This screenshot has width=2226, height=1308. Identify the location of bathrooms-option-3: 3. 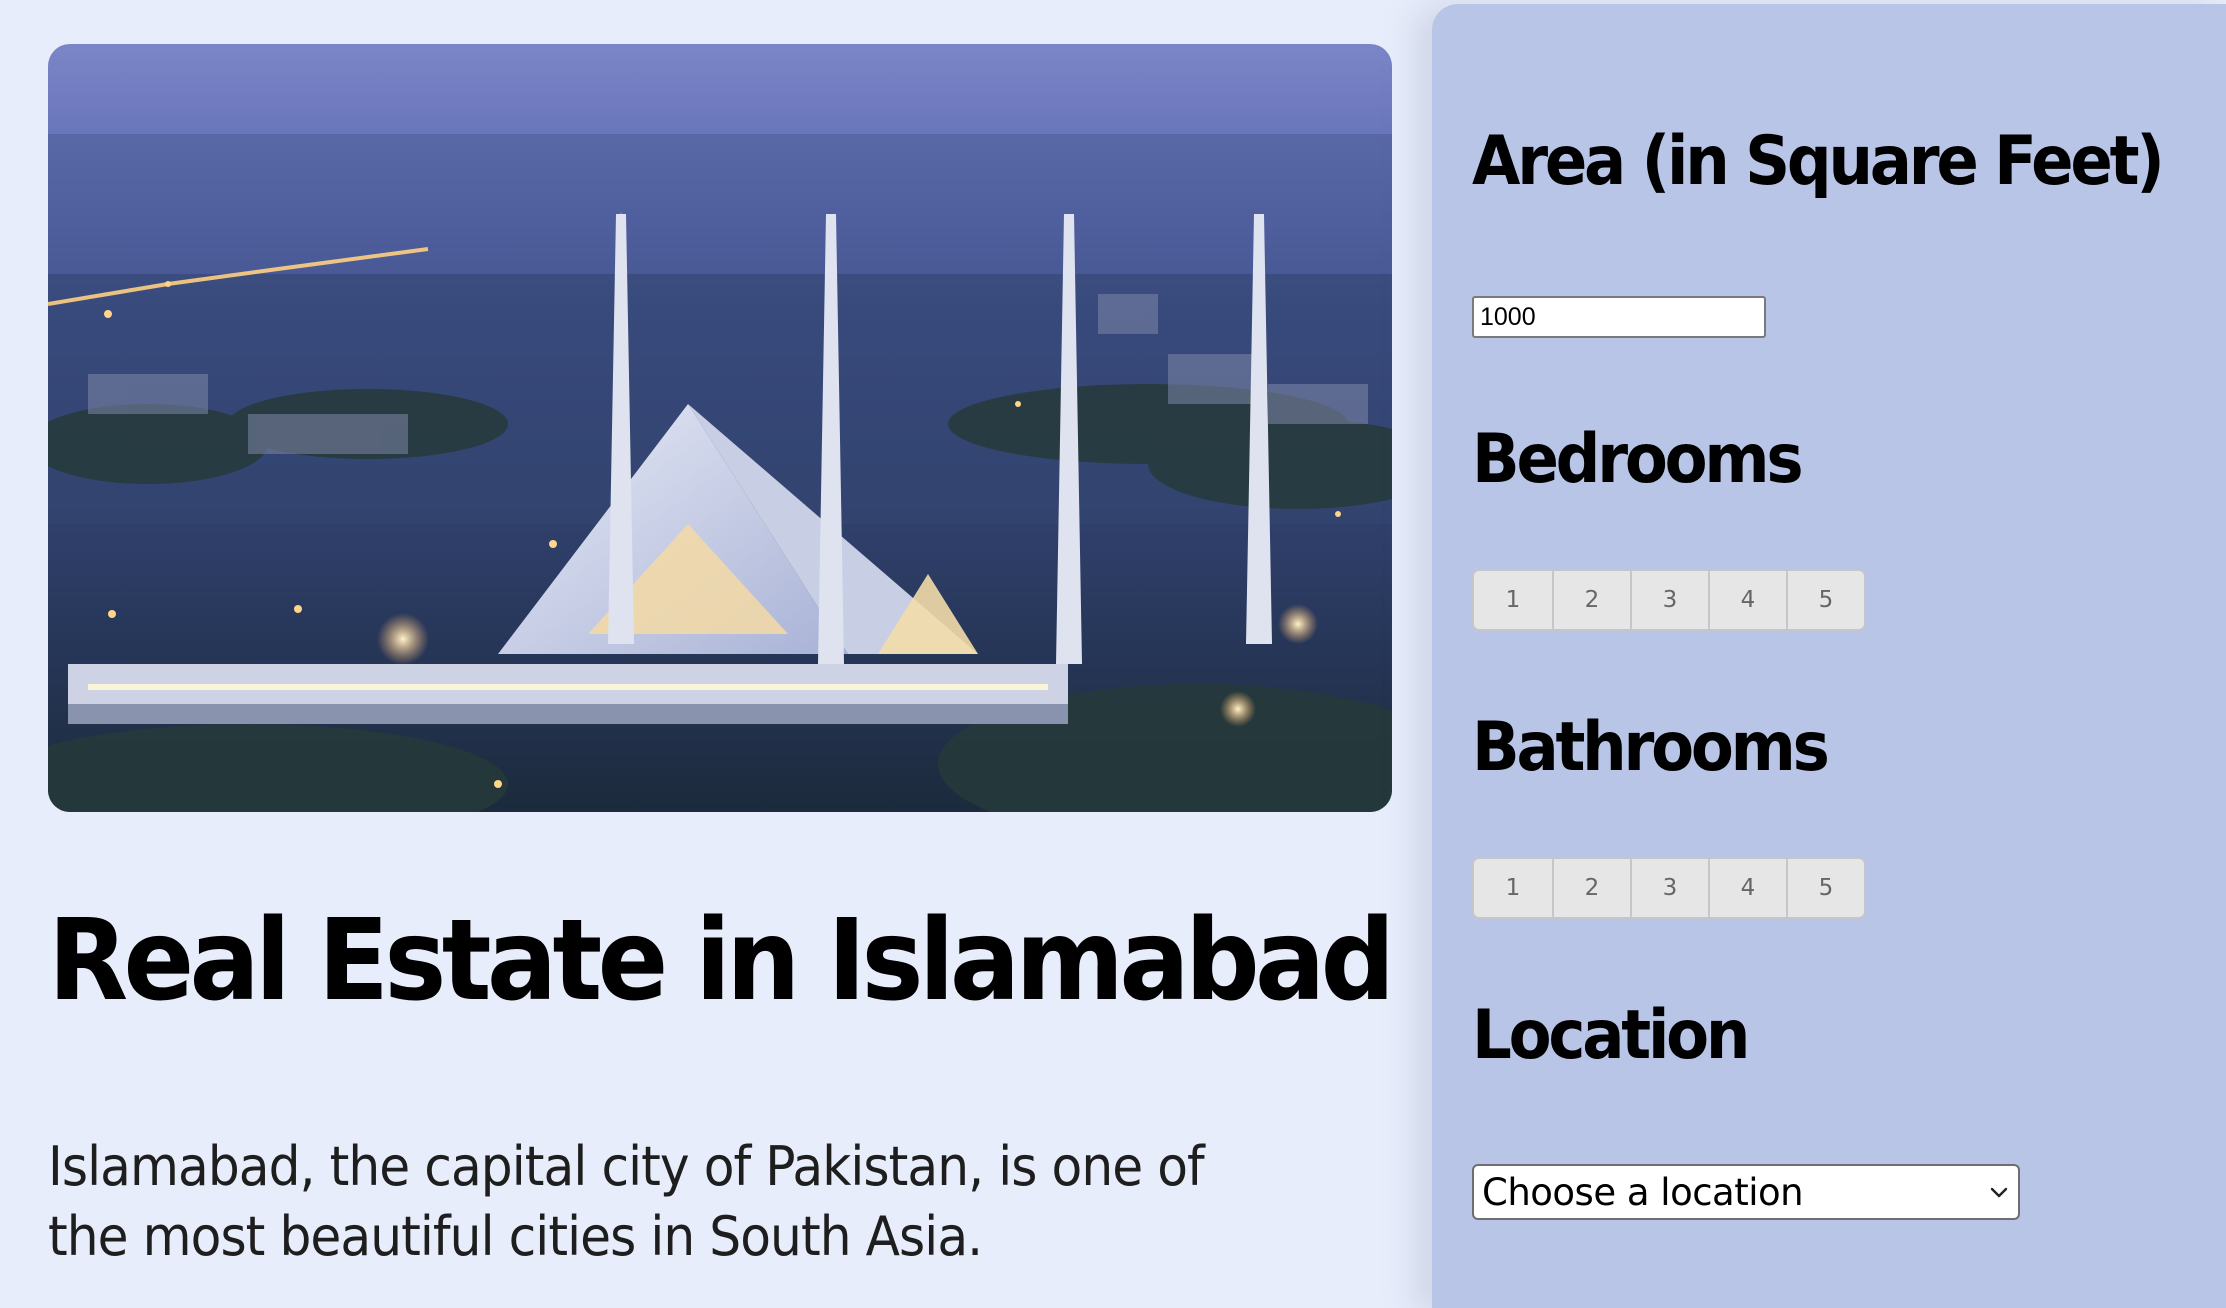
(1669, 888).